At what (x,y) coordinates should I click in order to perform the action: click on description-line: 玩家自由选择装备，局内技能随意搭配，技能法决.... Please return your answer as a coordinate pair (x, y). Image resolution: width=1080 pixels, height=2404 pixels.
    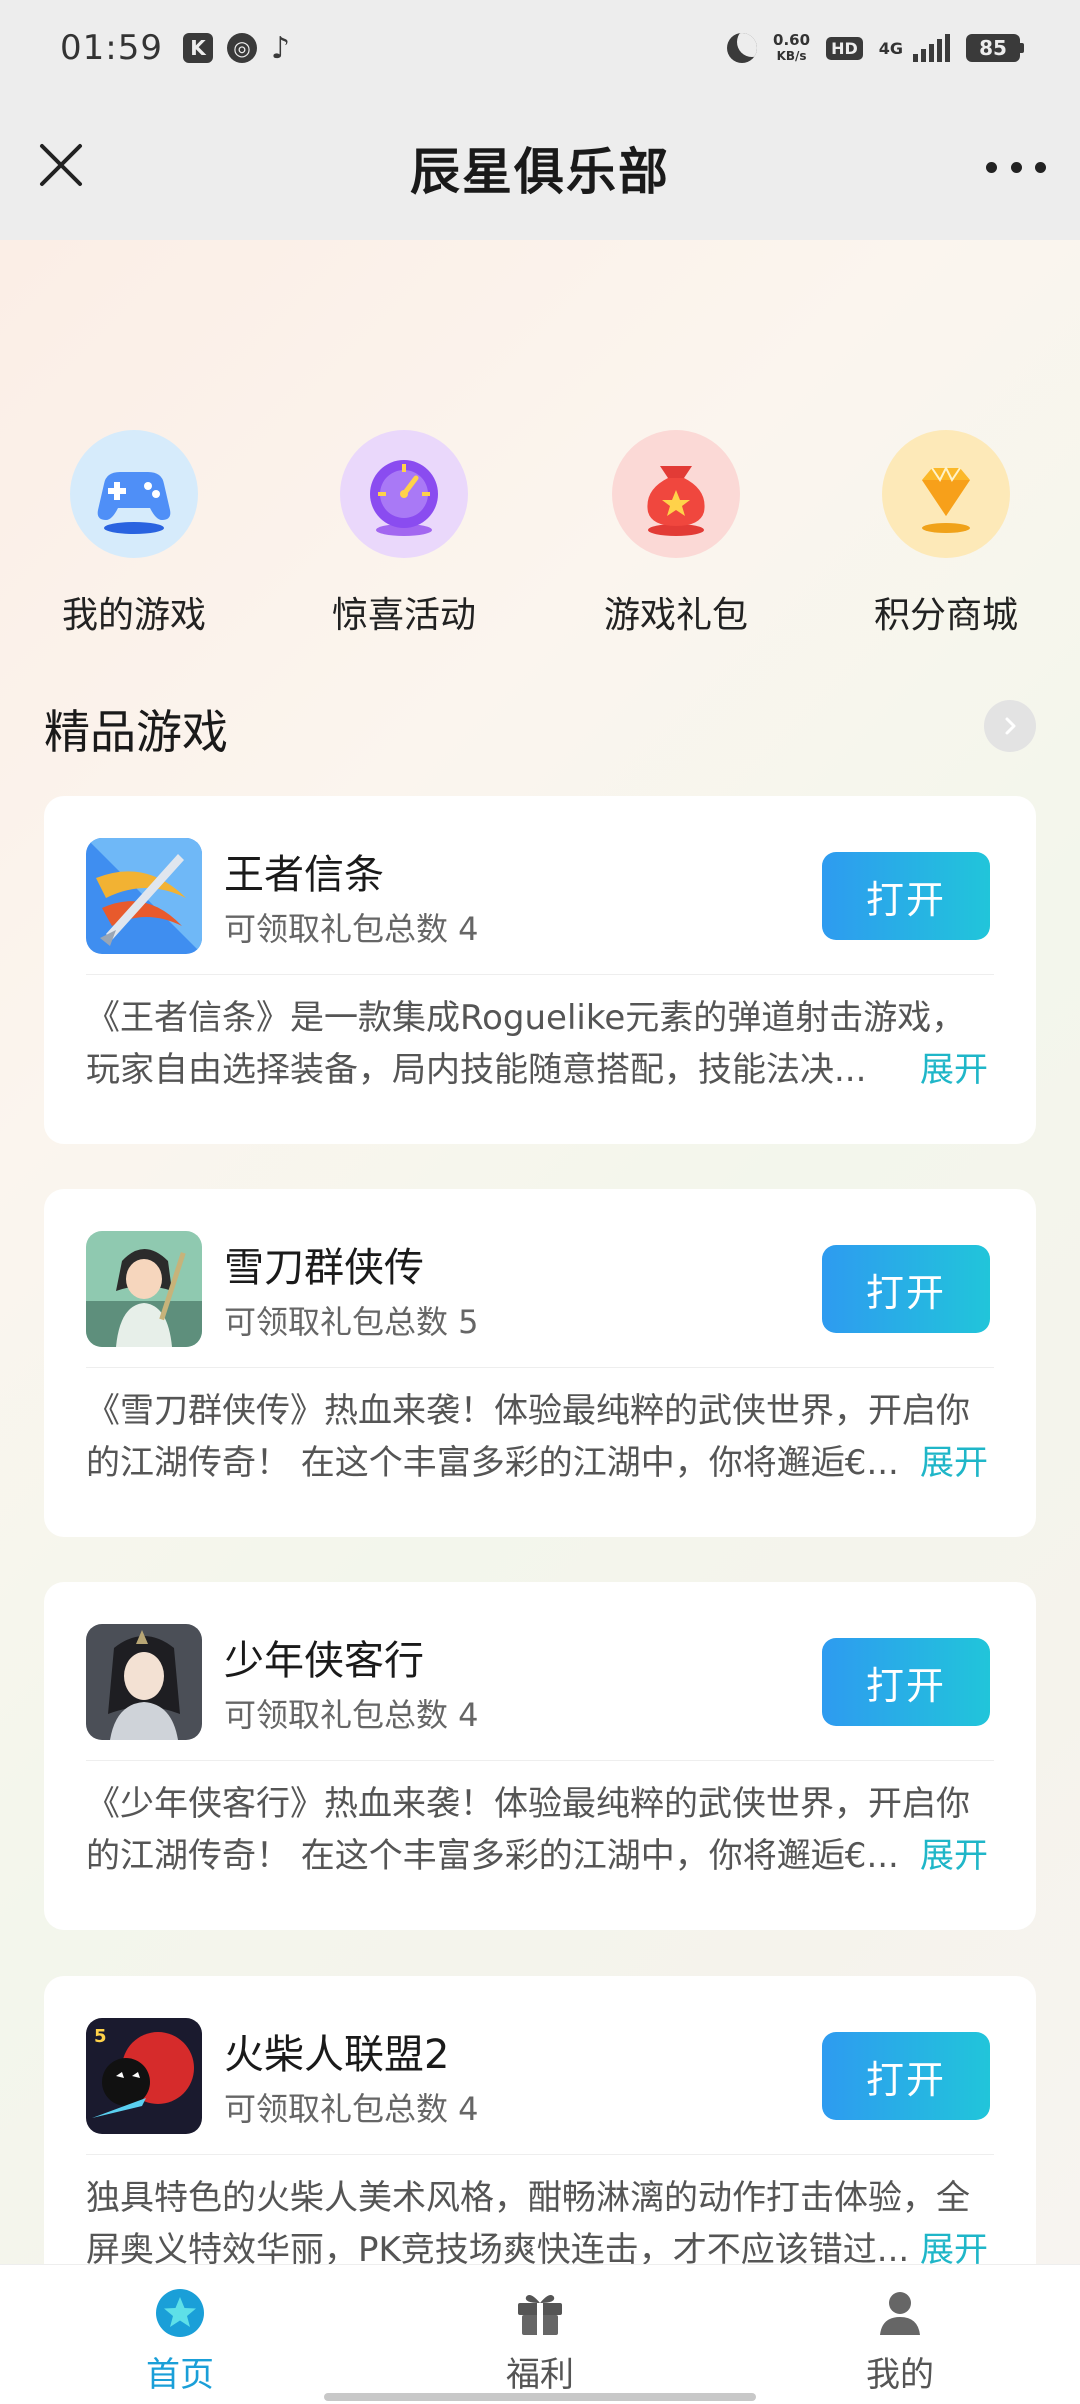
    Looking at the image, I should click on (476, 1070).